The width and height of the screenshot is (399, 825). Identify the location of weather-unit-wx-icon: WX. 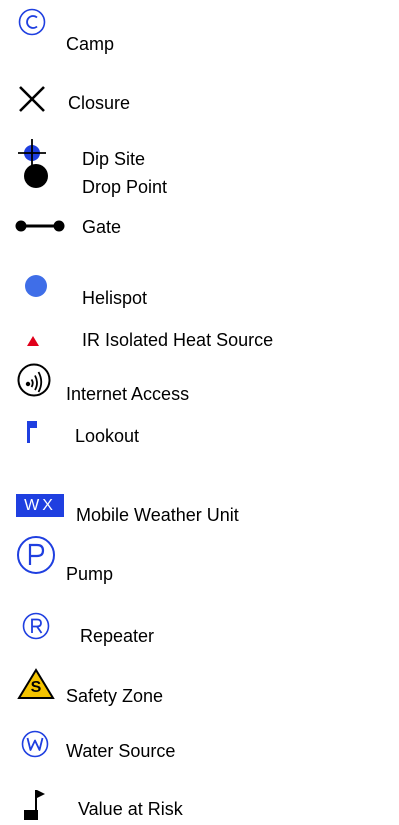
(40, 505).